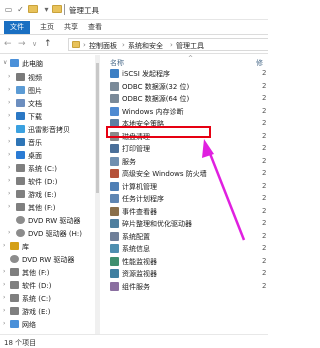 The height and width of the screenshot is (348, 320). I want to click on nav-item-documents: › 文档, so click(48, 103).